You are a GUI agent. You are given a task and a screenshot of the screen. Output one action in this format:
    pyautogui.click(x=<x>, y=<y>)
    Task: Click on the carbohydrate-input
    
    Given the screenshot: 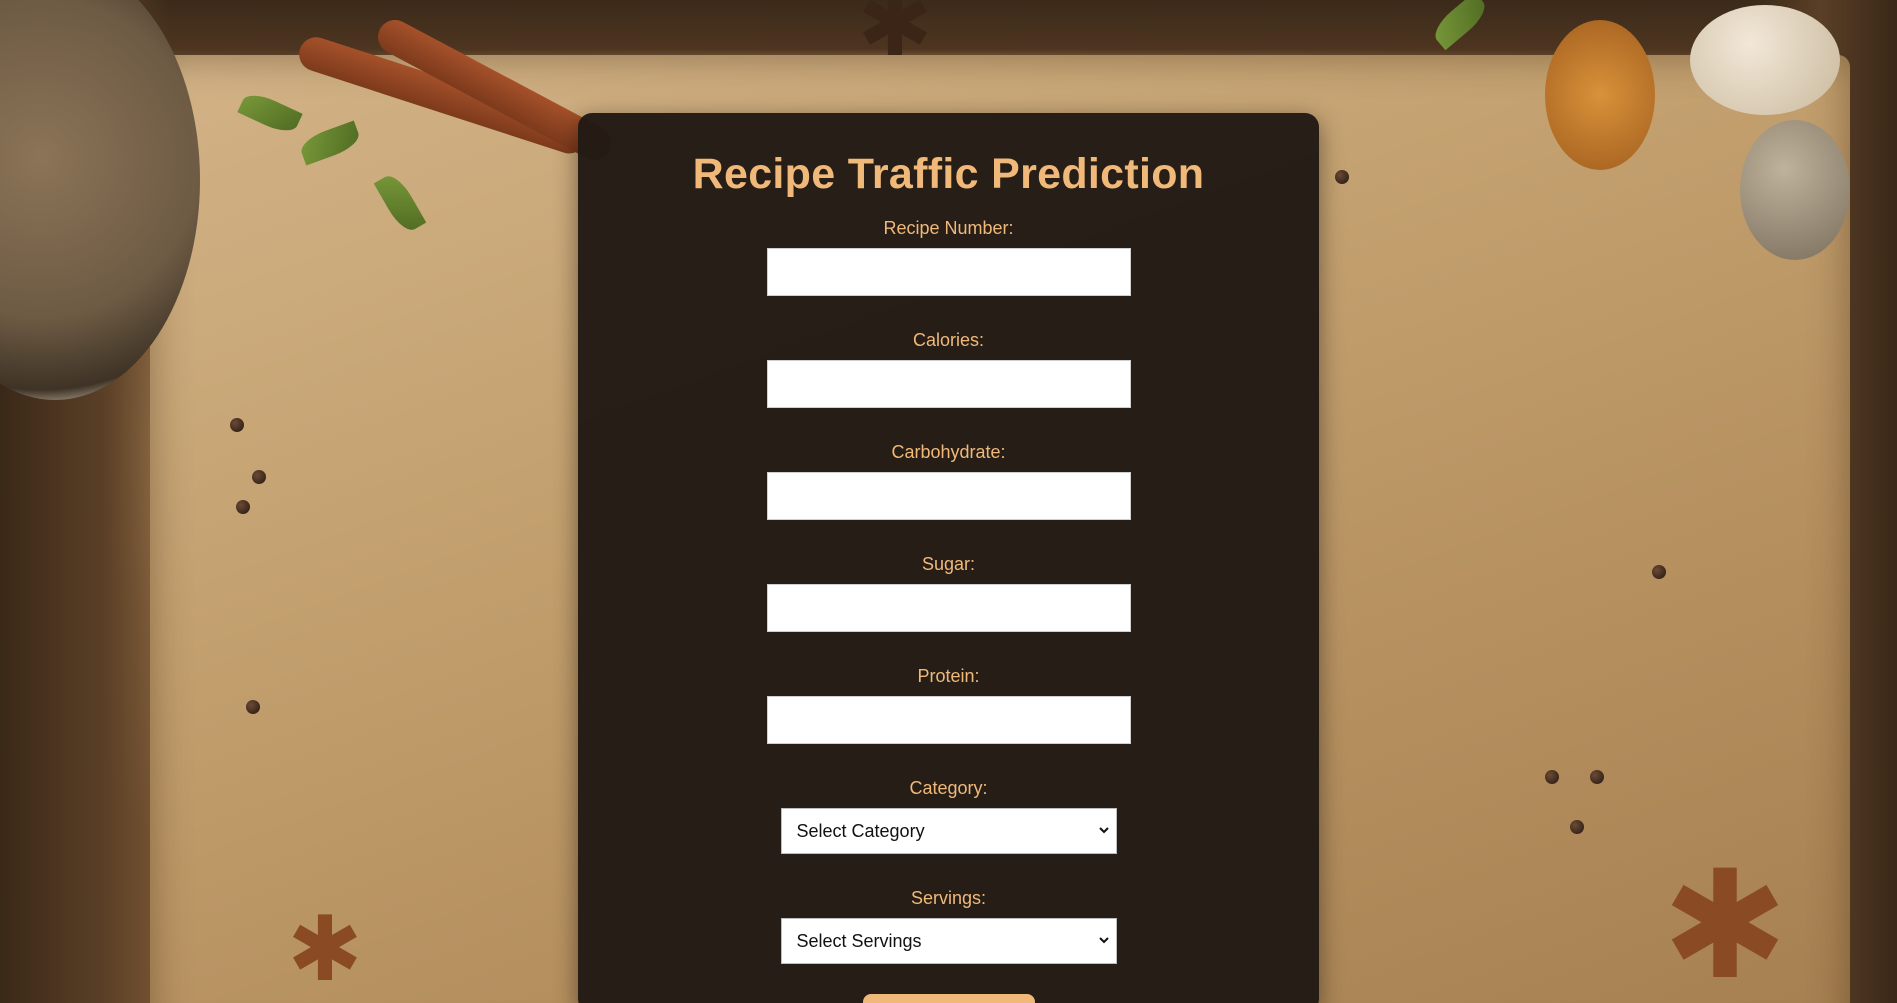 What is the action you would take?
    pyautogui.click(x=948, y=496)
    